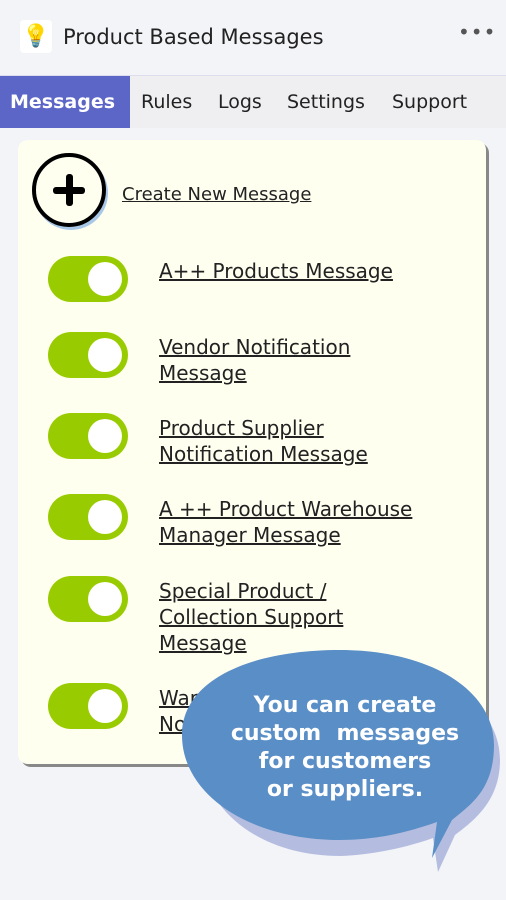 Image resolution: width=506 pixels, height=900 pixels. I want to click on callout-line: or suppliers., so click(345, 789).